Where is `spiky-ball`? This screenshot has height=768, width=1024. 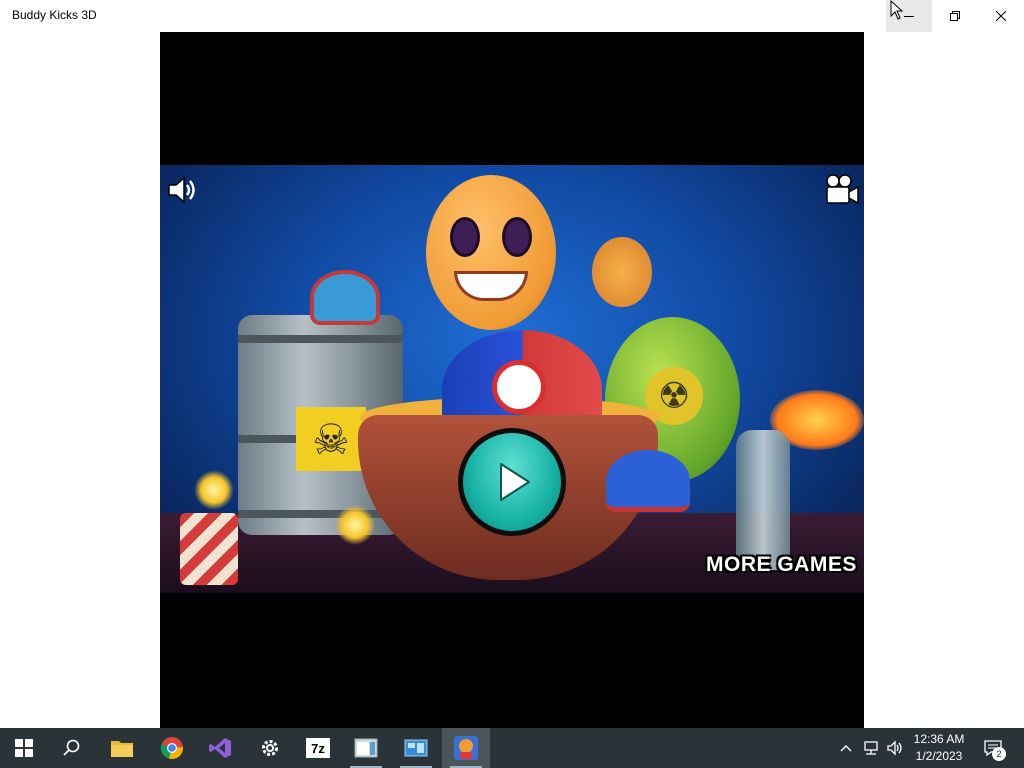 spiky-ball is located at coordinates (345, 297).